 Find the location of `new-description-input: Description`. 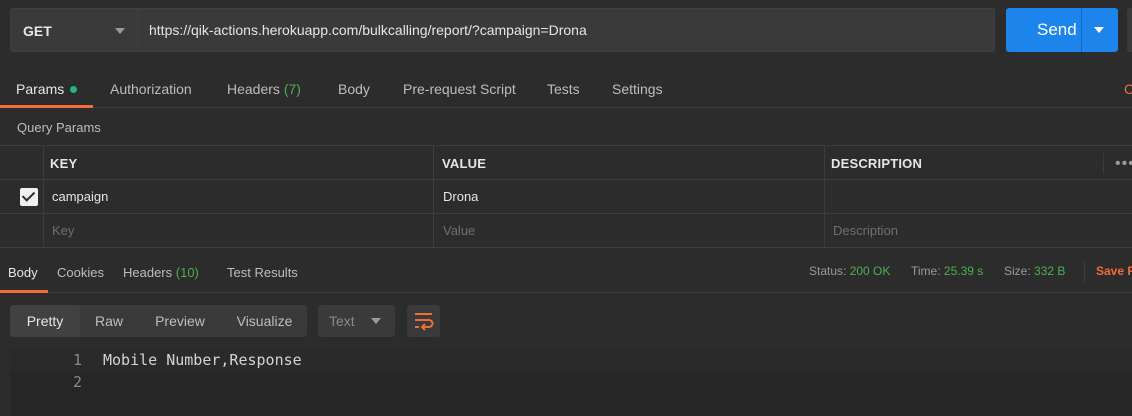

new-description-input: Description is located at coordinates (978, 230).